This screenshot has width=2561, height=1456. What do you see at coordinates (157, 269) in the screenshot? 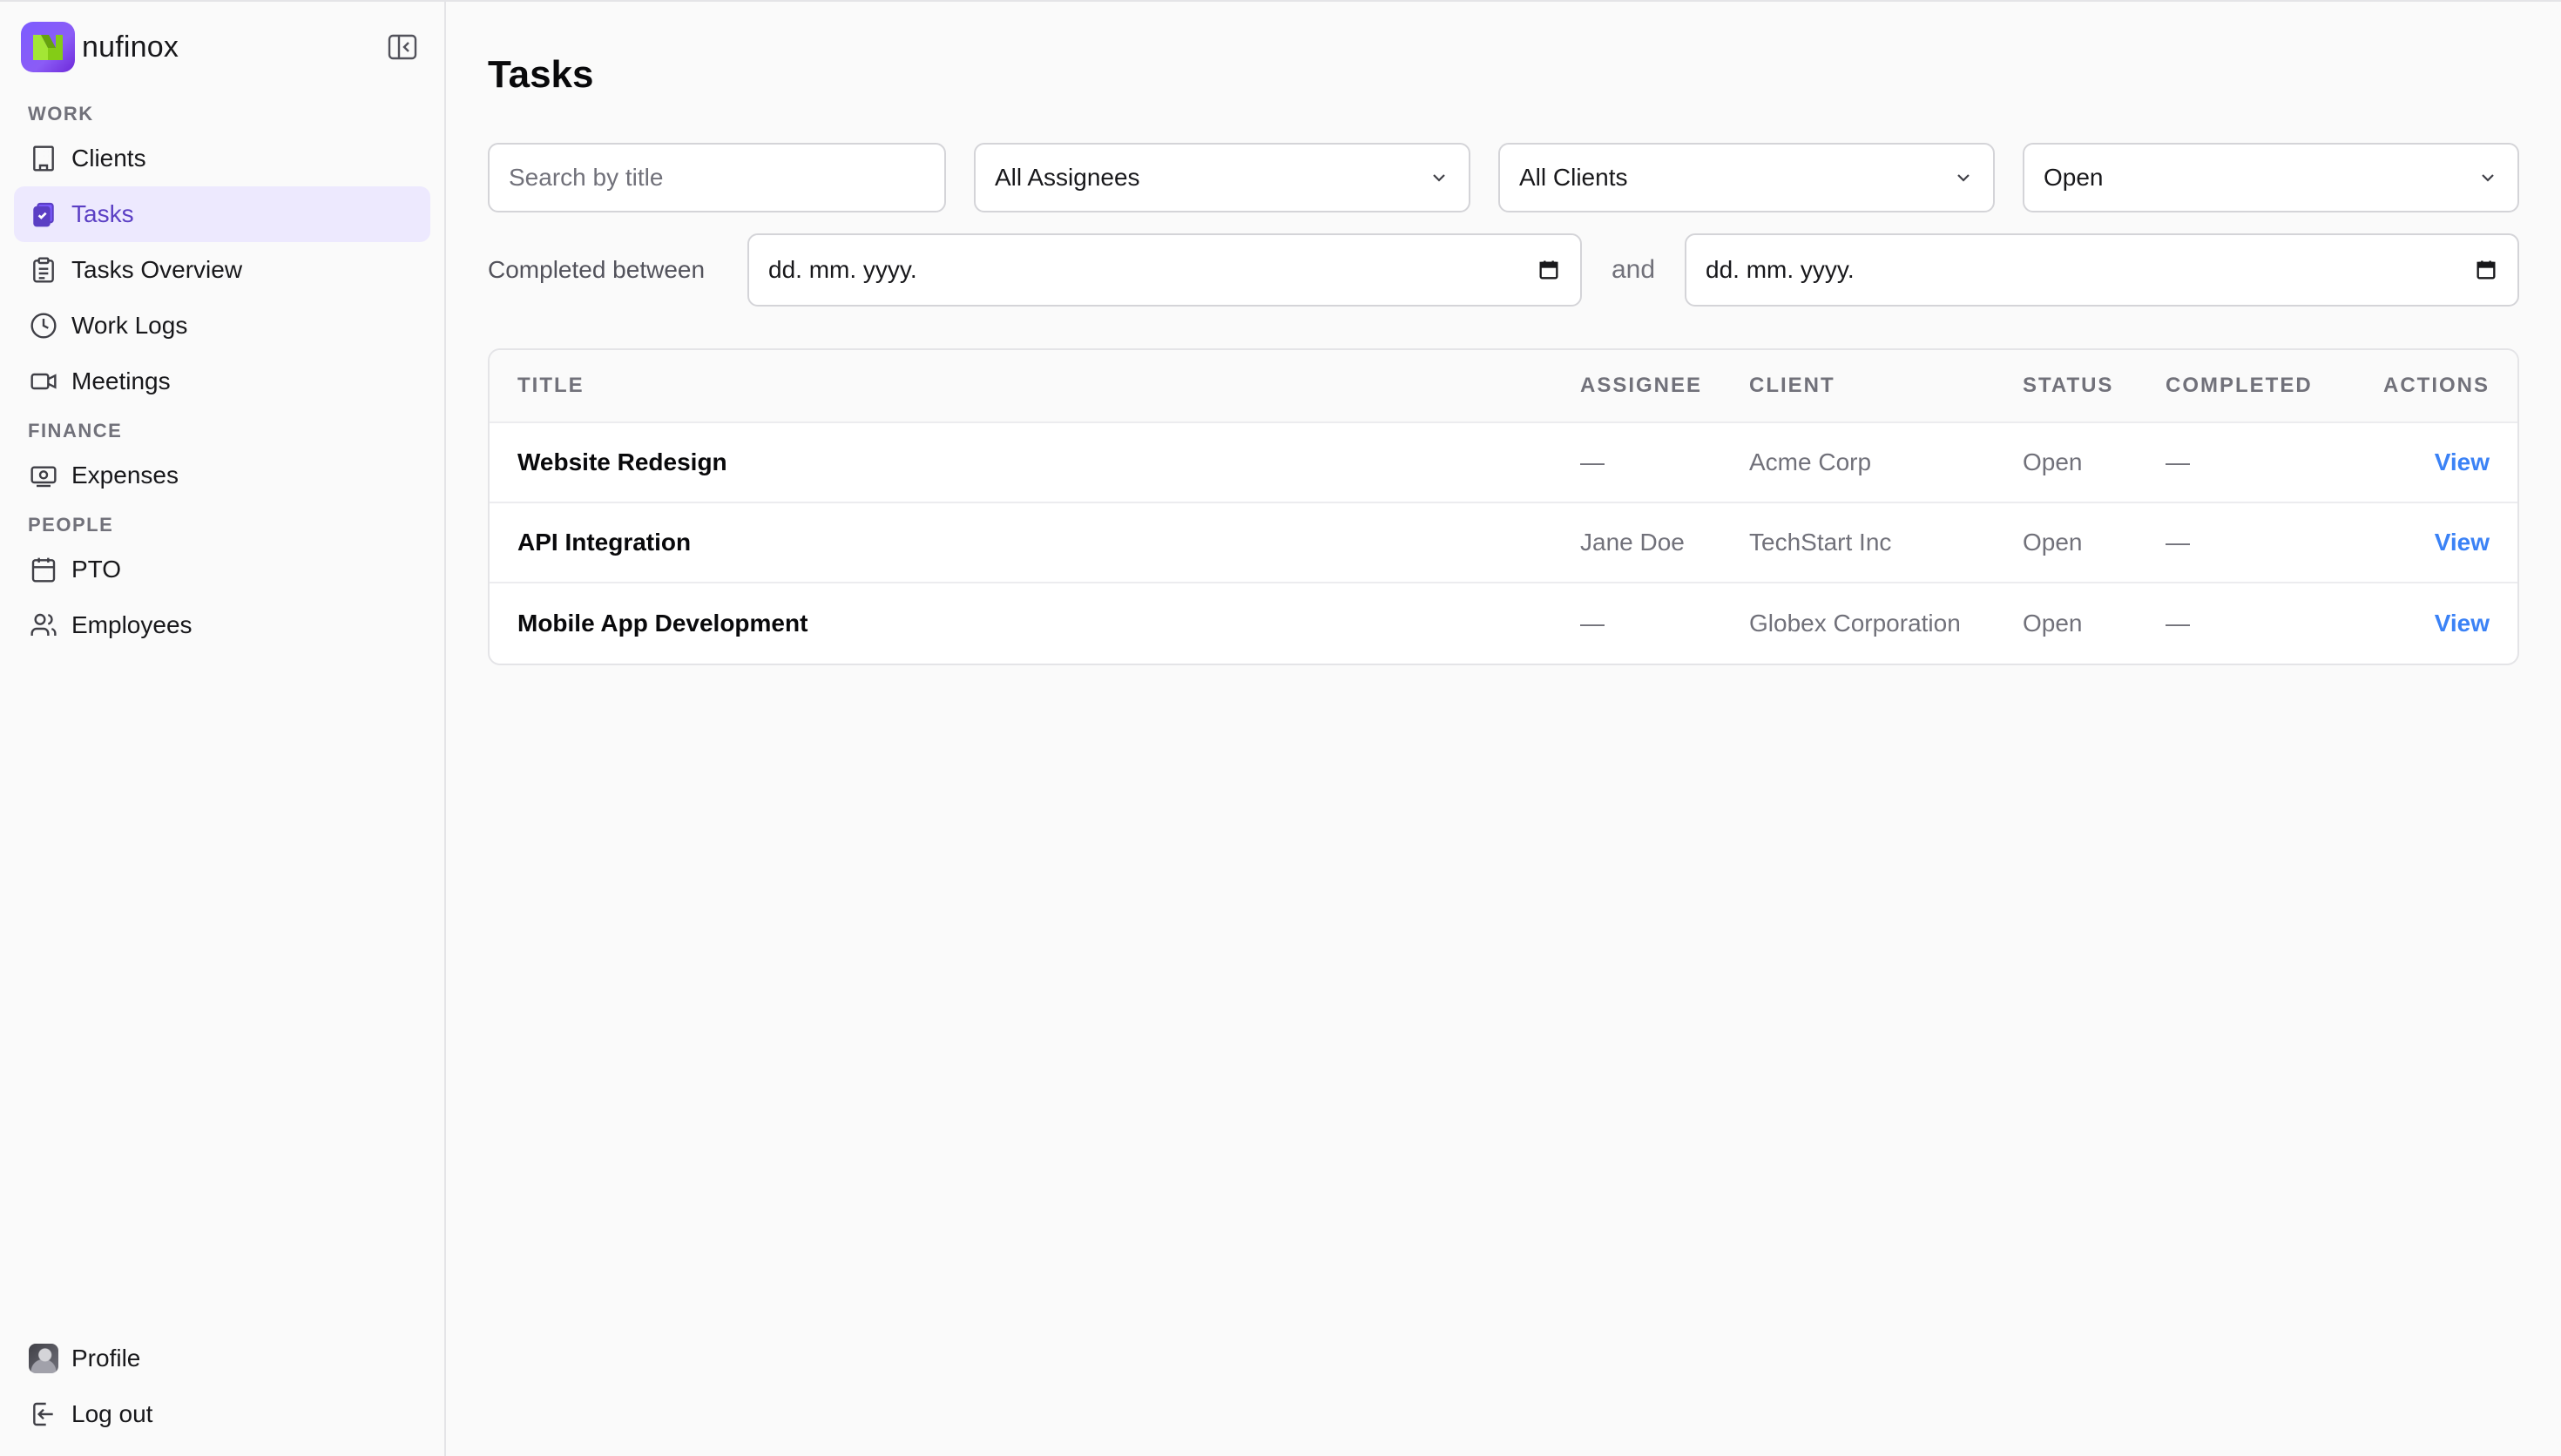
I see `sidebar-item-label: Tasks Overview` at bounding box center [157, 269].